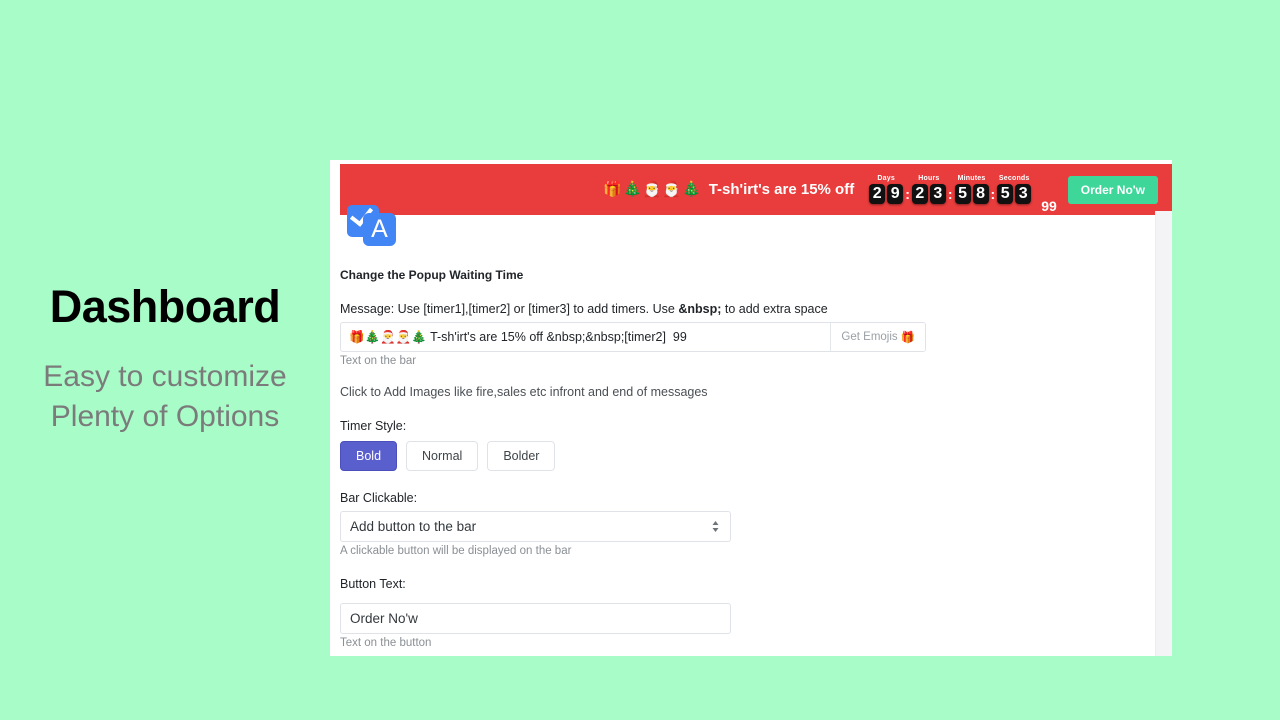 Image resolution: width=1280 pixels, height=720 pixels. Describe the element at coordinates (869, 337) in the screenshot. I see `get-emojis-label: Get Emojis` at that location.